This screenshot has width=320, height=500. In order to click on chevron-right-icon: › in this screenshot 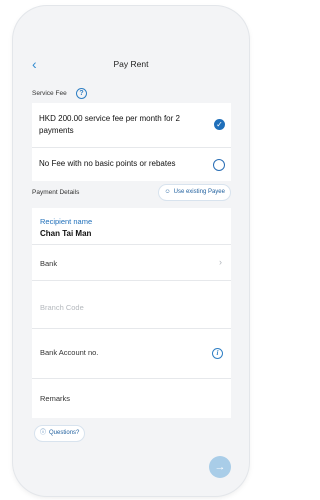, I will do `click(220, 262)`.